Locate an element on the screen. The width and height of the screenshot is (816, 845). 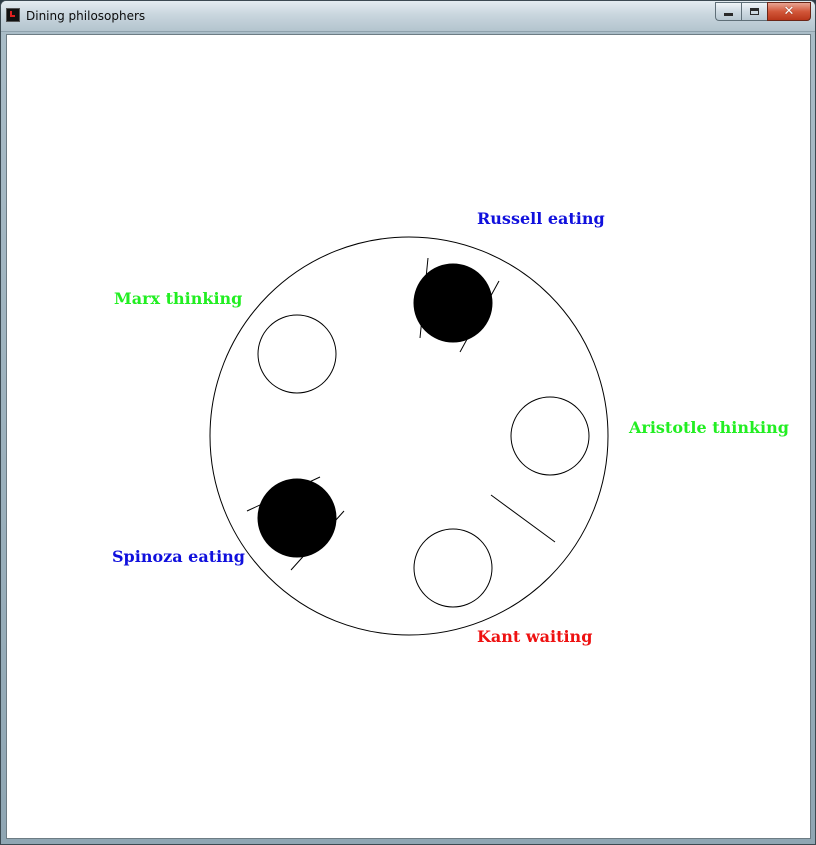
chopstick-aristotle-kant is located at coordinates (523, 518).